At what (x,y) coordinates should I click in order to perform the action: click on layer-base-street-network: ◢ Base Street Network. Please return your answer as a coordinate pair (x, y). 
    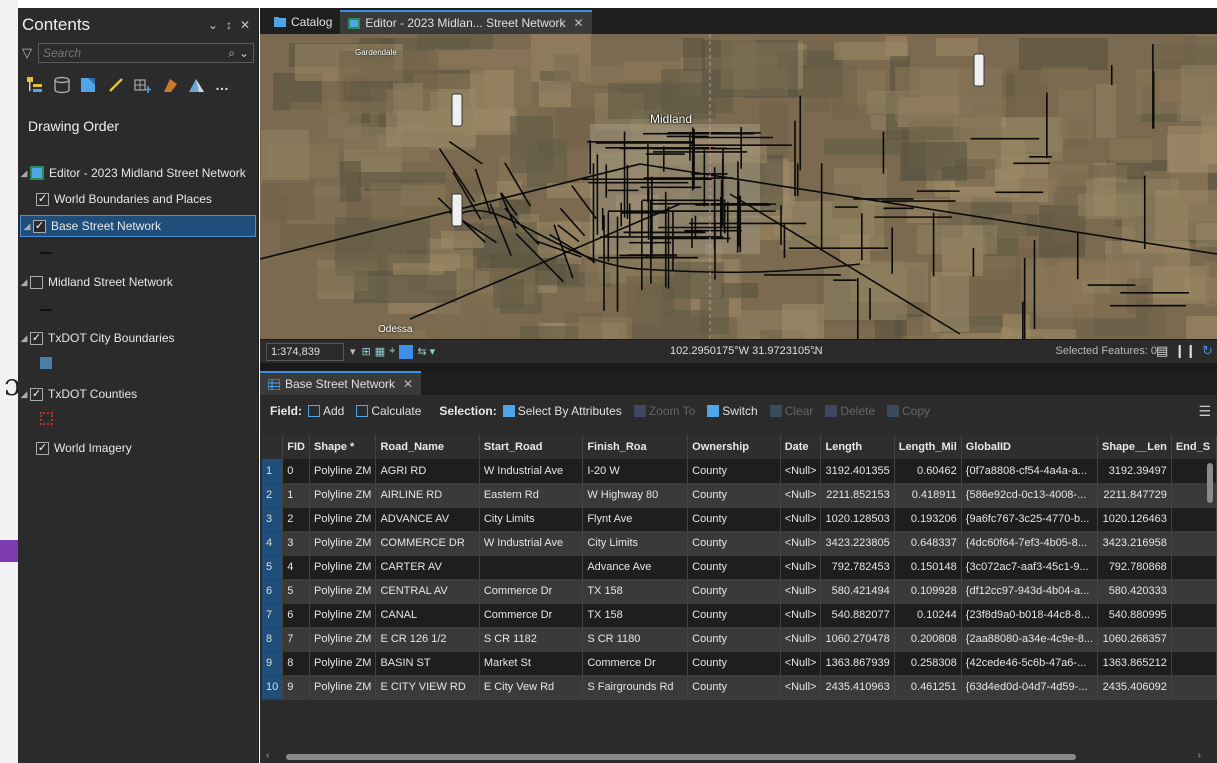
    Looking at the image, I should click on (138, 226).